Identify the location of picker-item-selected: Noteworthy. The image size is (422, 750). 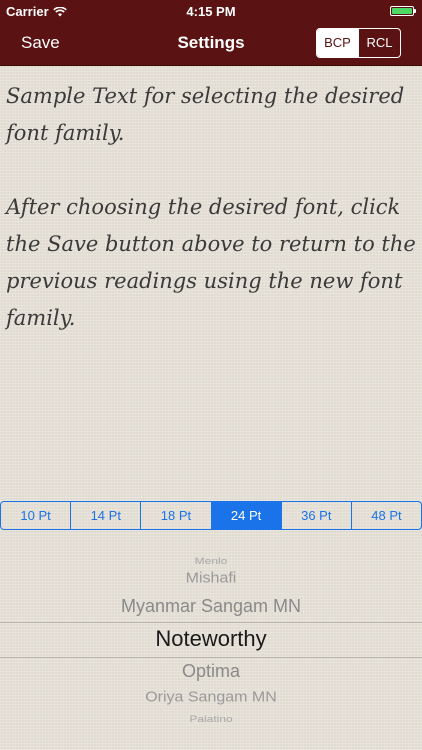
(211, 639).